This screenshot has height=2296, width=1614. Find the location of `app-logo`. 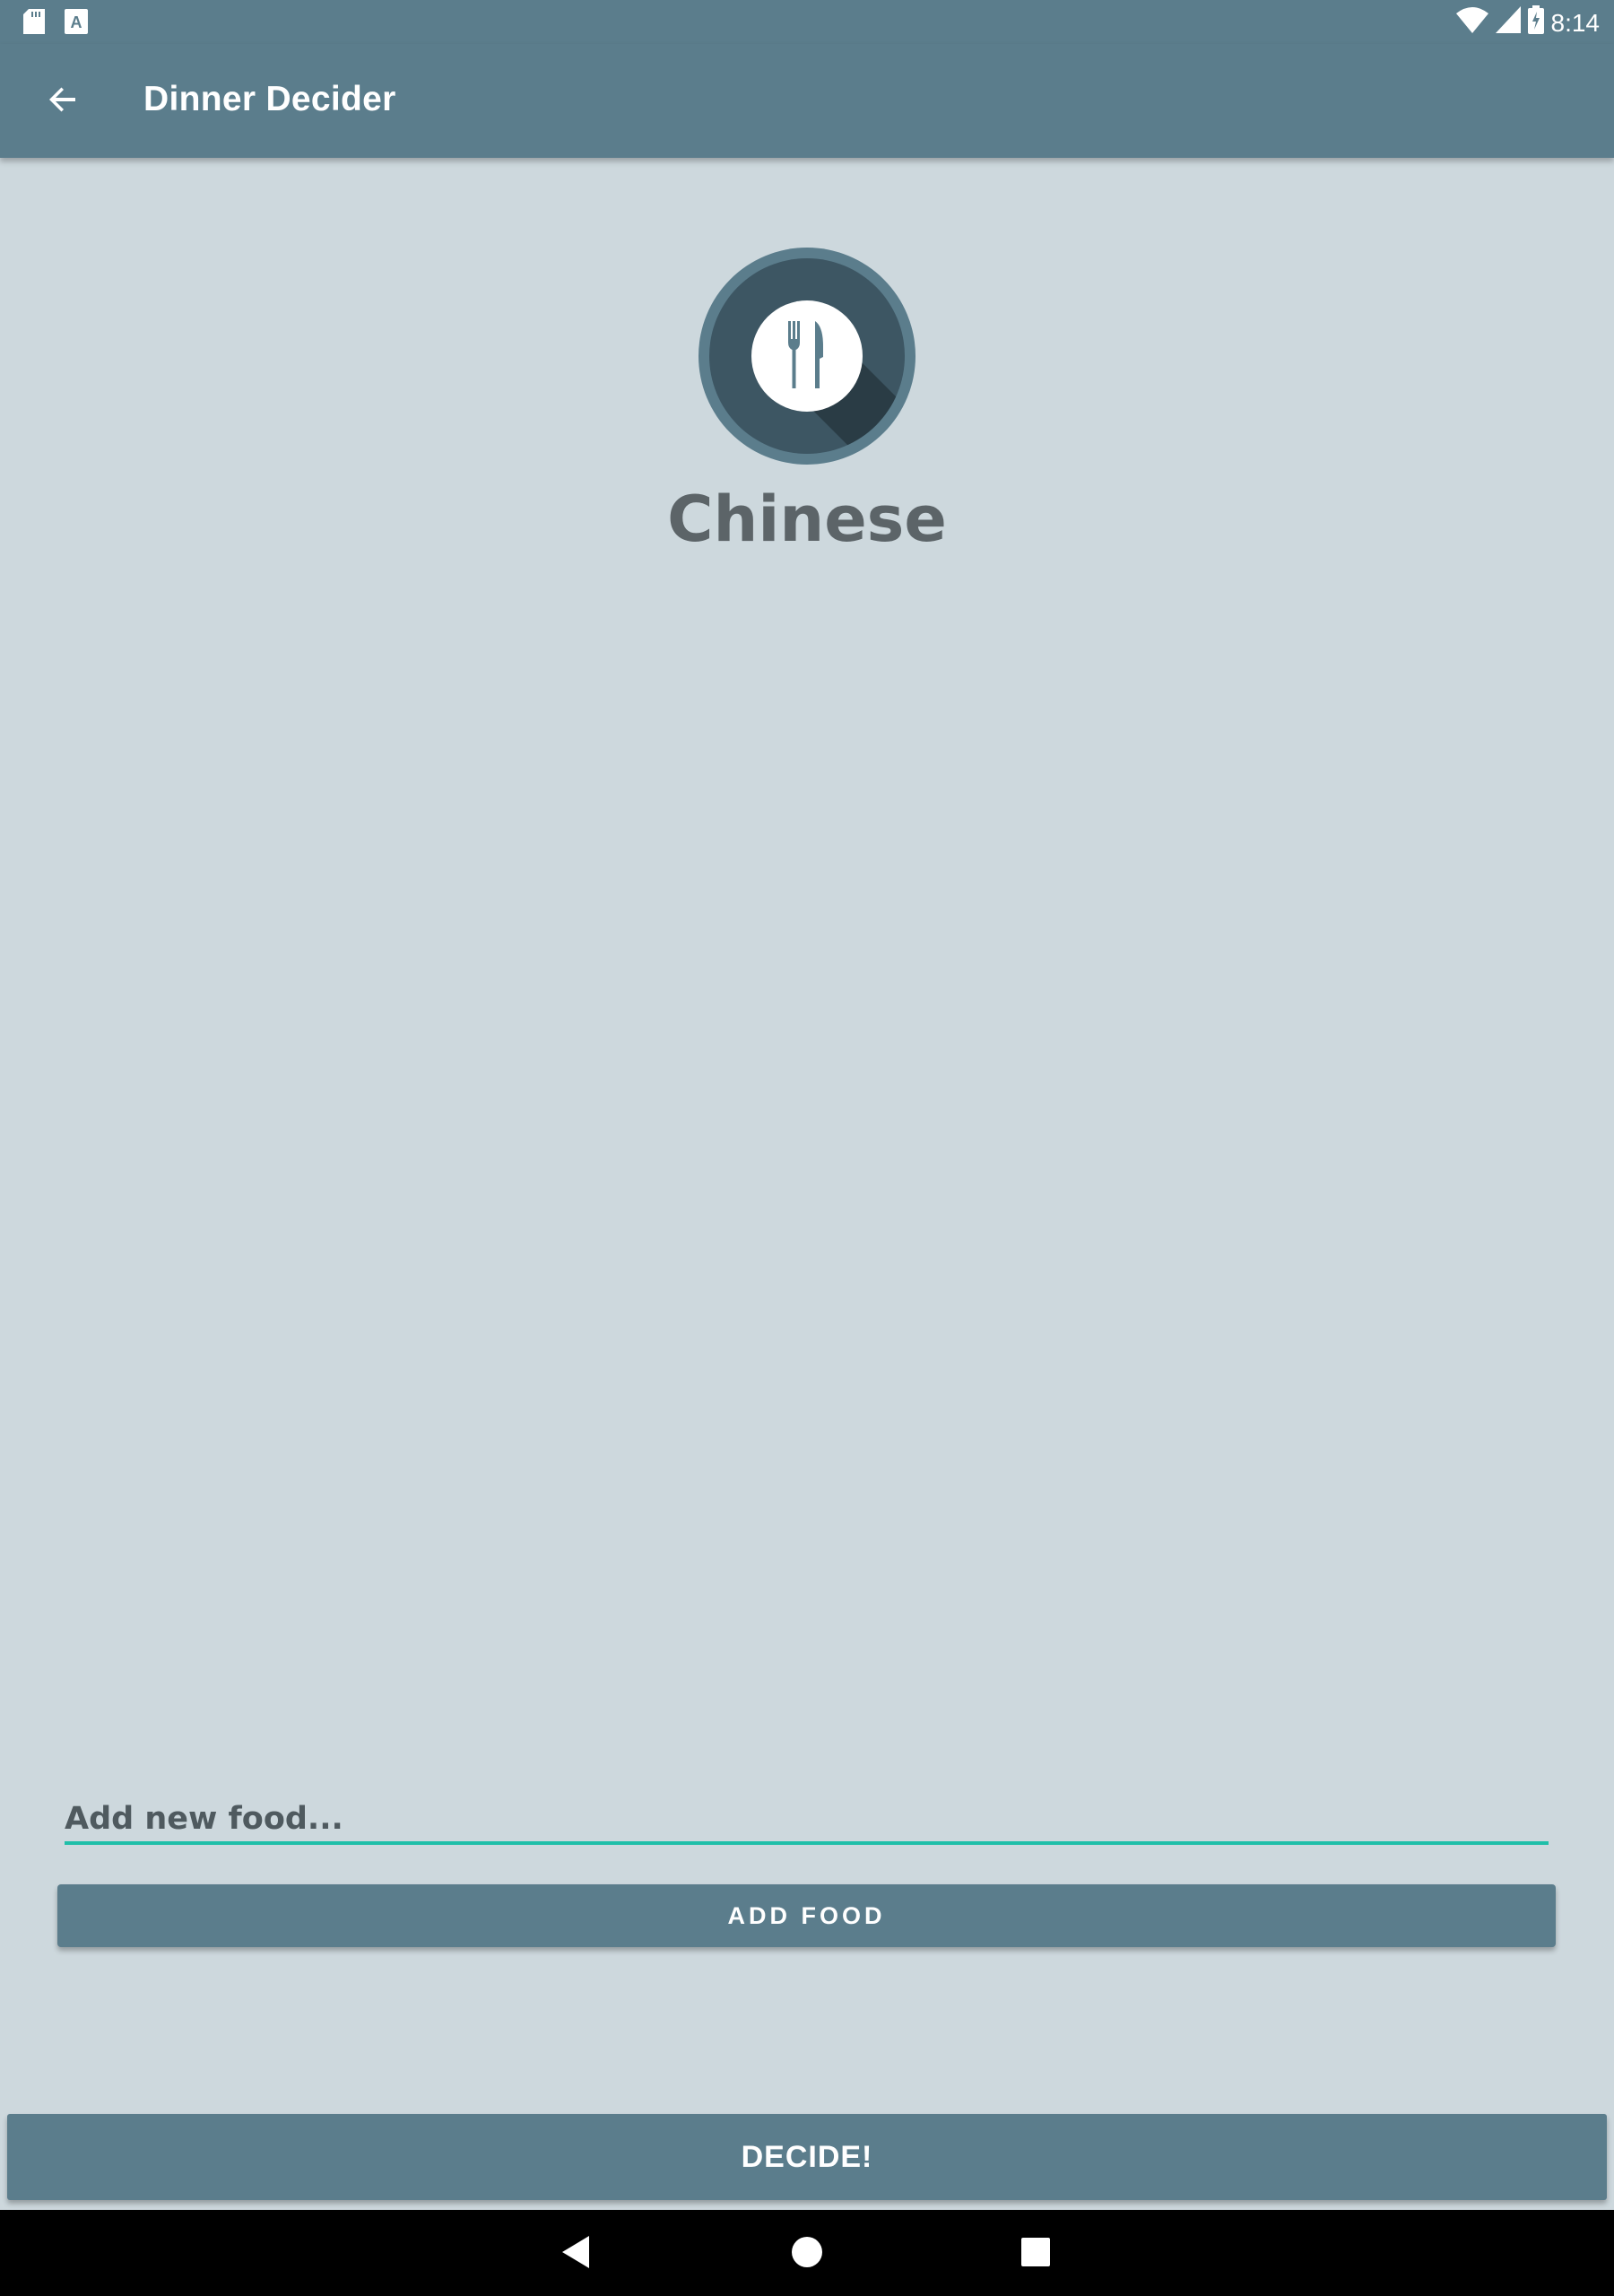

app-logo is located at coordinates (807, 356).